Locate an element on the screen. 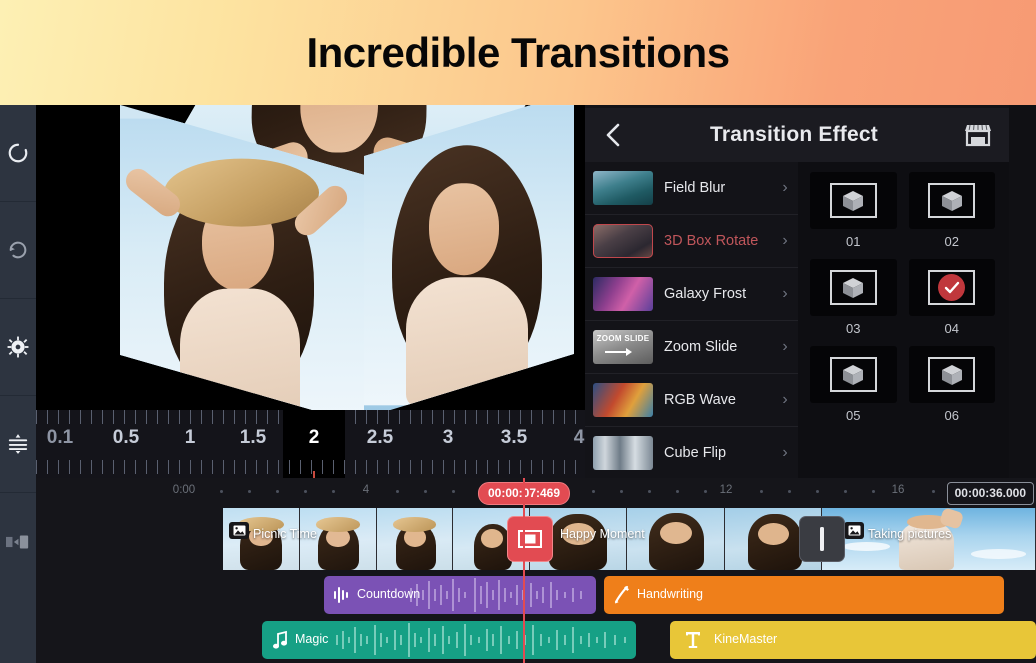 The width and height of the screenshot is (1036, 663). redo-icon is located at coordinates (18, 250).